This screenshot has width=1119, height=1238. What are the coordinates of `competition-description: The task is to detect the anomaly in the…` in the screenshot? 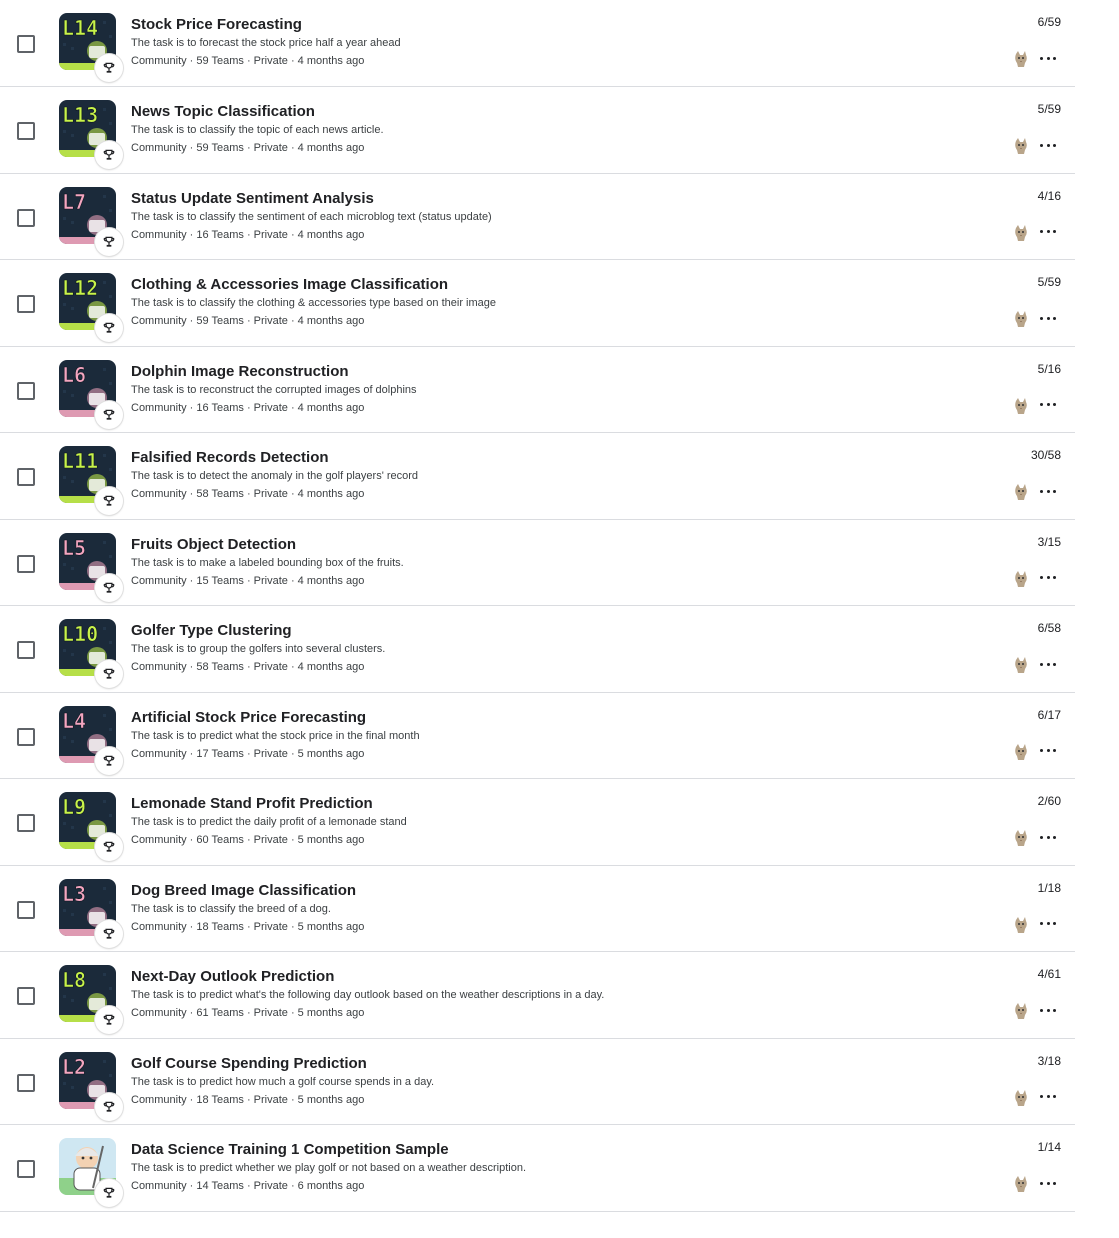 It's located at (275, 476).